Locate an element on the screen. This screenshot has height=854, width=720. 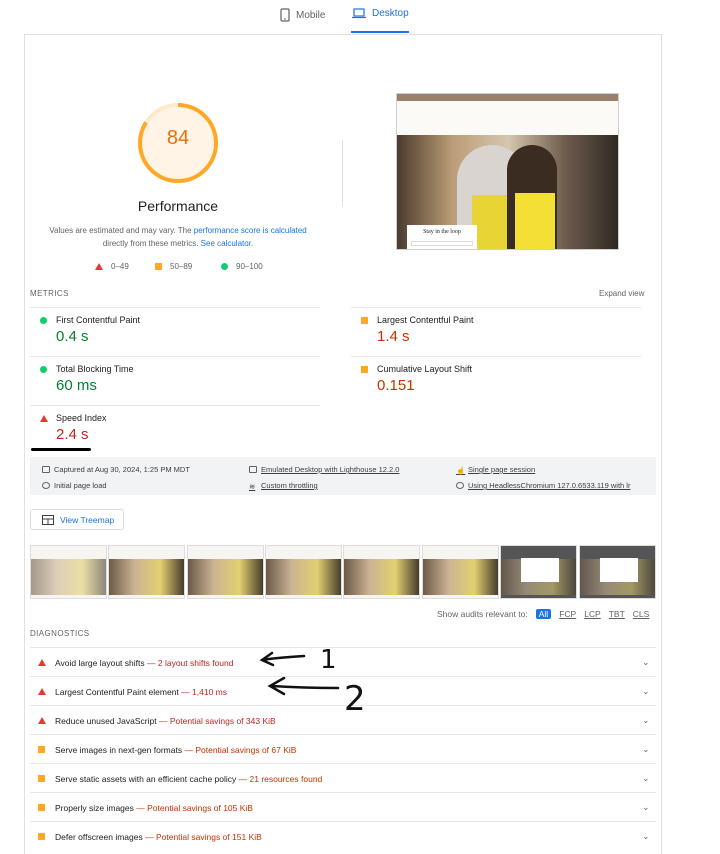
view-treemap-button: View Treemap is located at coordinates (77, 519).